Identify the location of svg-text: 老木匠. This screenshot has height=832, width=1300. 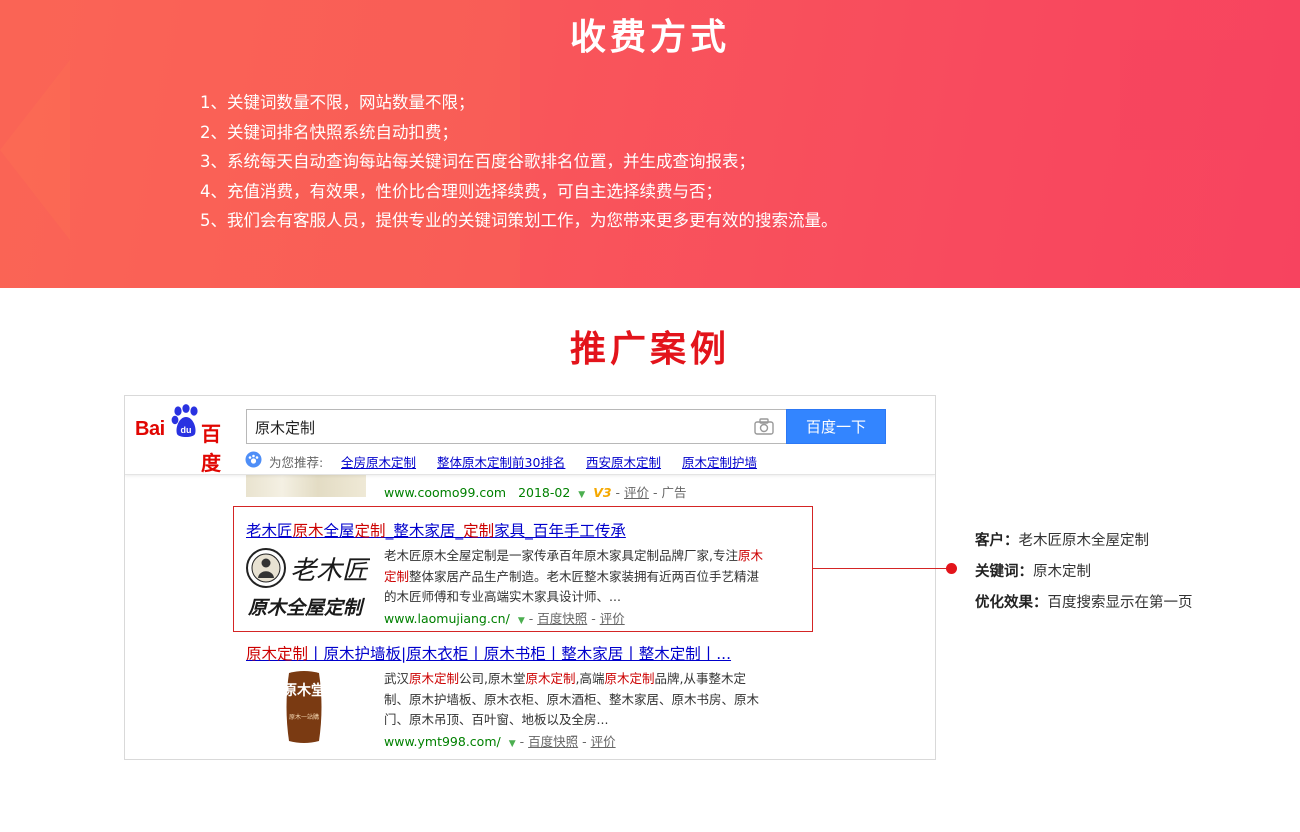
(330, 571).